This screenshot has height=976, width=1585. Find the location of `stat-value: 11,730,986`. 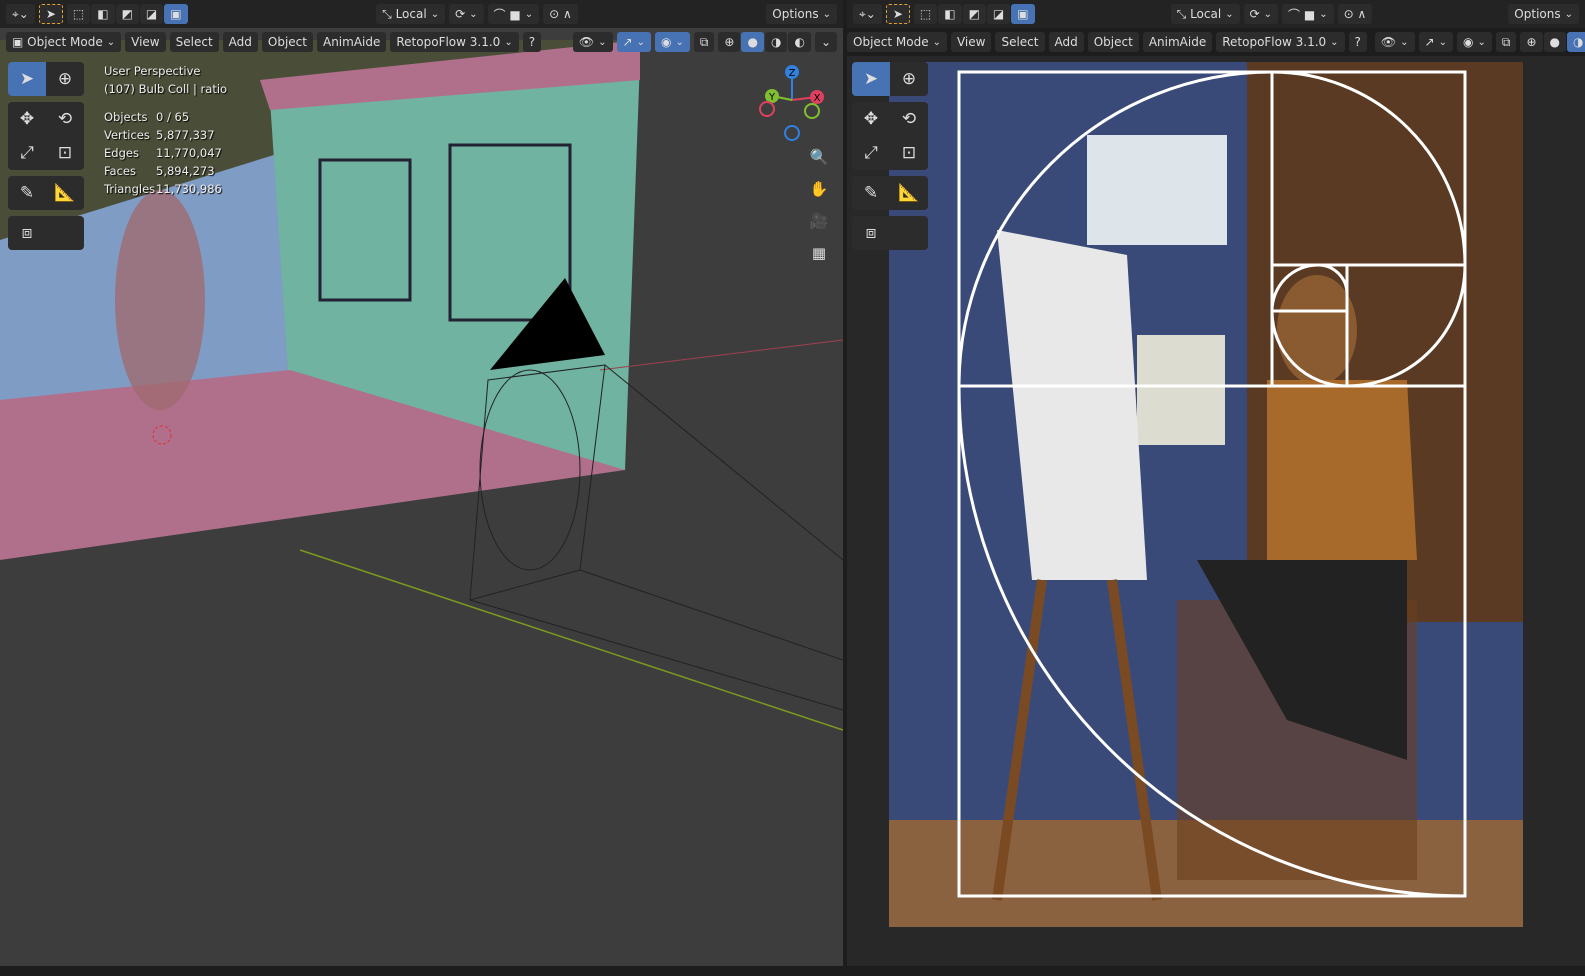

stat-value: 11,730,986 is located at coordinates (189, 189).